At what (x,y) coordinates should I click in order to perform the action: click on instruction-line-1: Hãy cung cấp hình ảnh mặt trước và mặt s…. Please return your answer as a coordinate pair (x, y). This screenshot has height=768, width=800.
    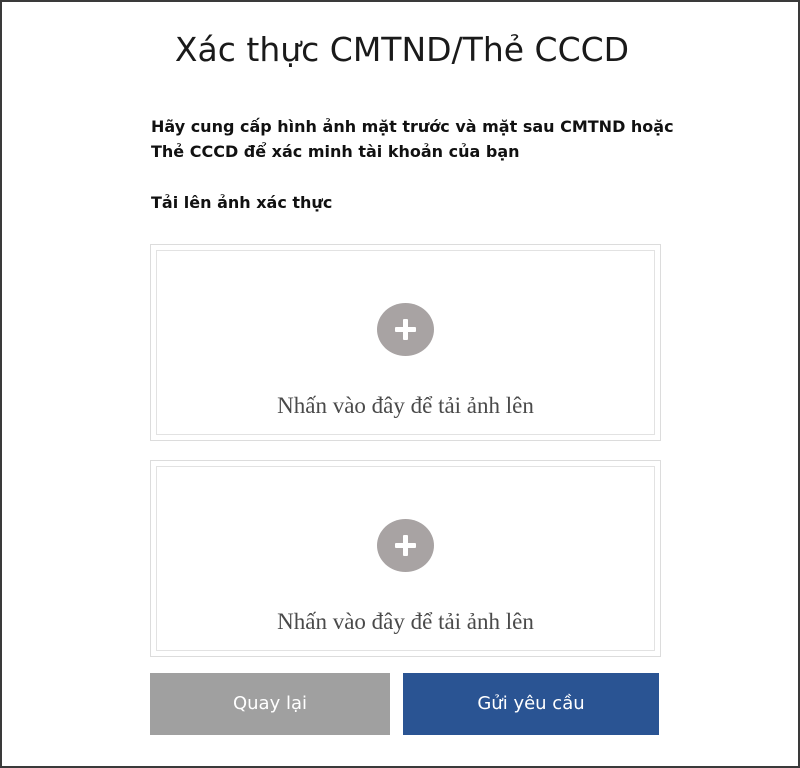
    Looking at the image, I should click on (412, 126).